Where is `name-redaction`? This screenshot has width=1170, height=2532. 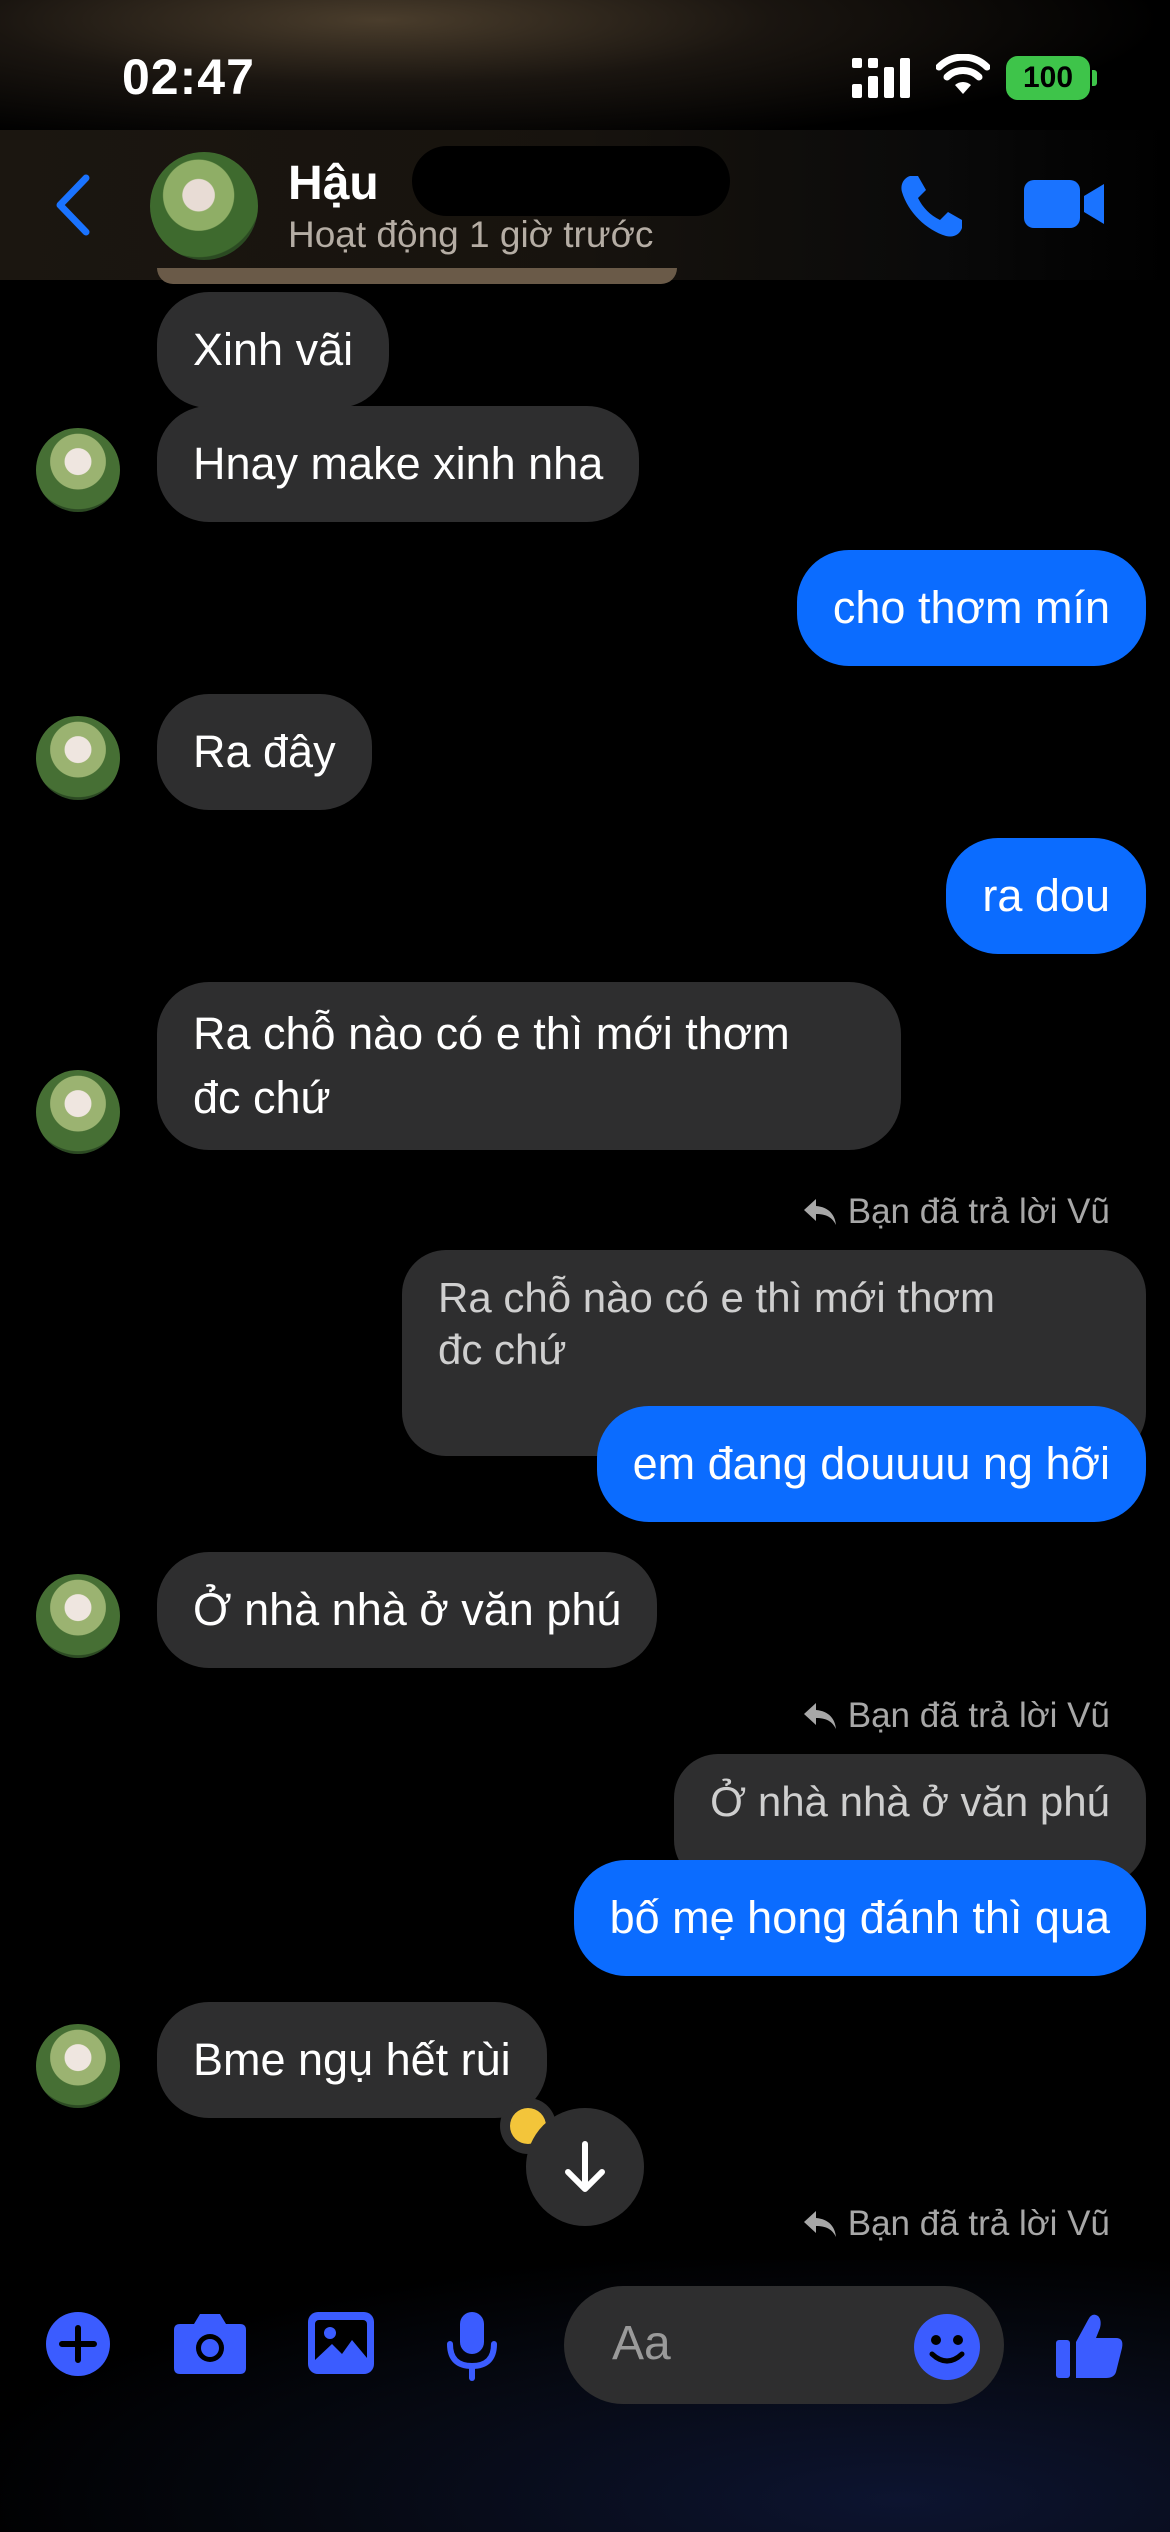
name-redaction is located at coordinates (571, 181).